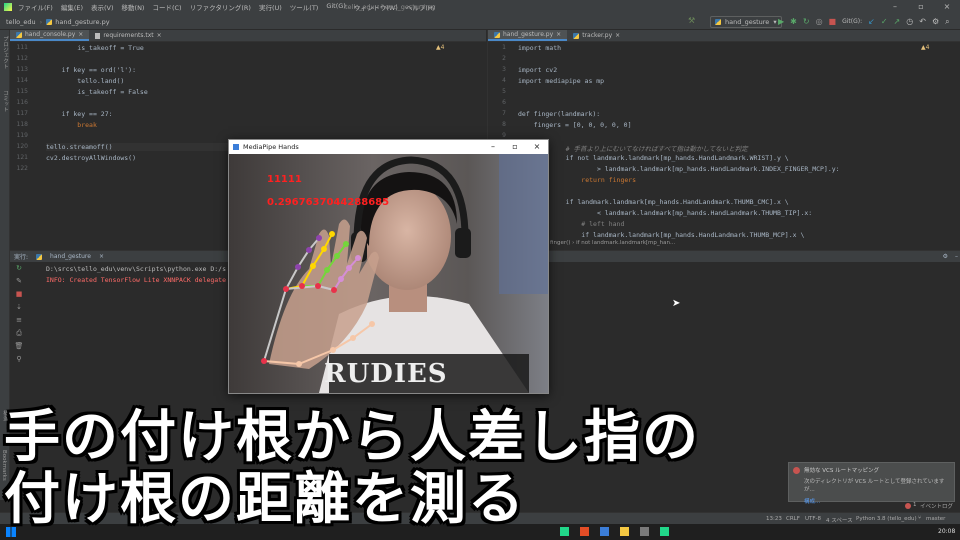  I want to click on tab-requirements: requirements.txt ×, so click(128, 35).